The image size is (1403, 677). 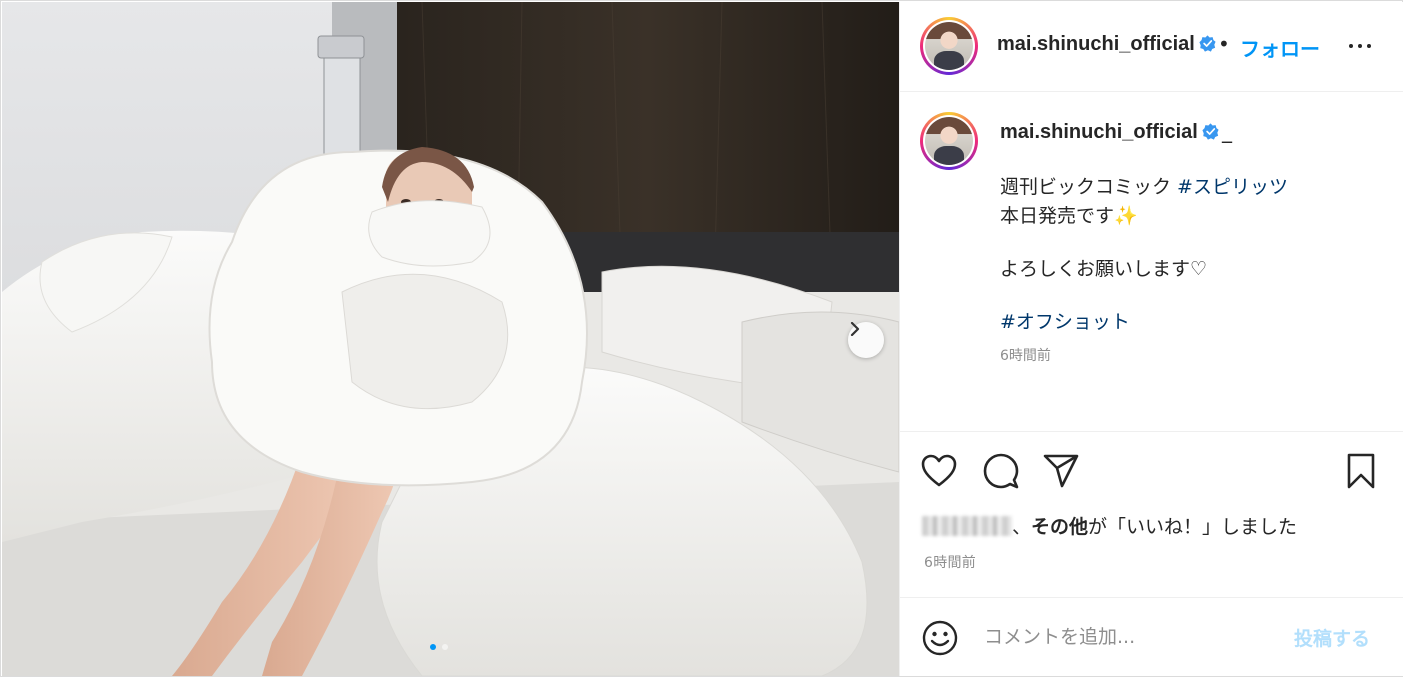 What do you see at coordinates (433, 647) in the screenshot?
I see `carousel-dot-active` at bounding box center [433, 647].